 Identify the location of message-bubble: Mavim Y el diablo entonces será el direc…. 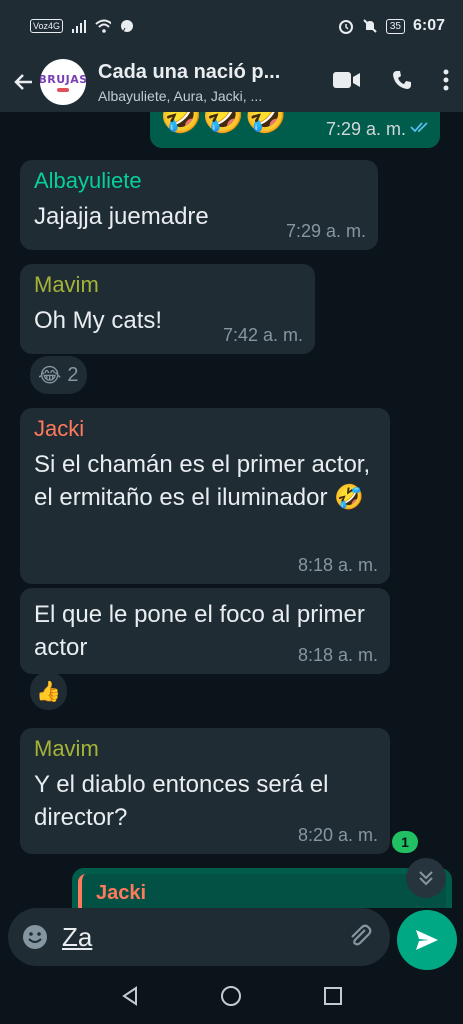
(205, 791).